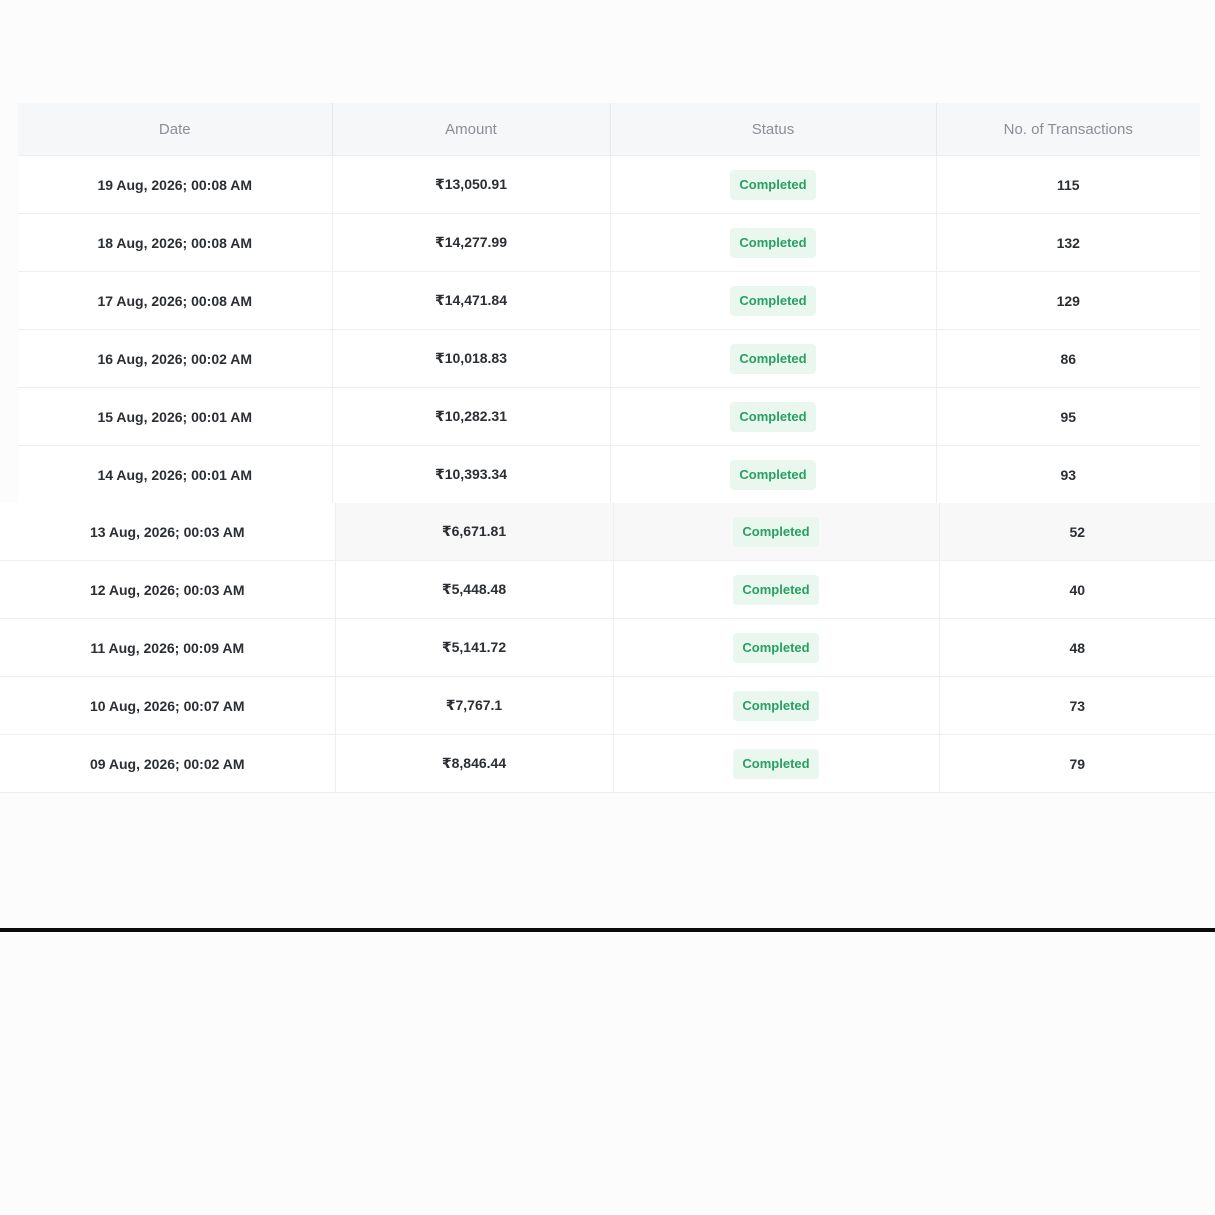 Image resolution: width=1215 pixels, height=1215 pixels. What do you see at coordinates (168, 705) in the screenshot?
I see `cell-date: 10 Aug, 2026; 00:07 AM` at bounding box center [168, 705].